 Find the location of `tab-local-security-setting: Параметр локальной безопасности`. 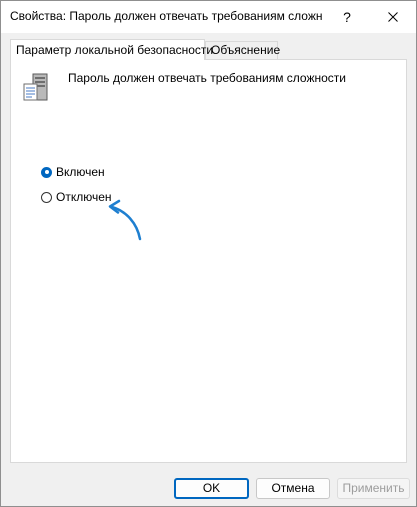

tab-local-security-setting: Параметр локальной безопасности is located at coordinates (111, 49).